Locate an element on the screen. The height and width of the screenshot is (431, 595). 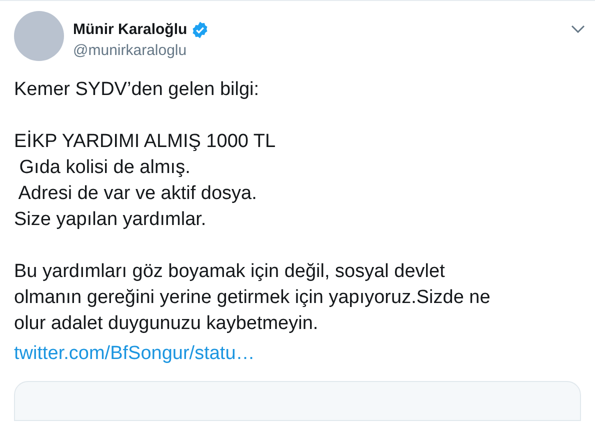
author-handle: @munirkaraloglu is located at coordinates (130, 51).